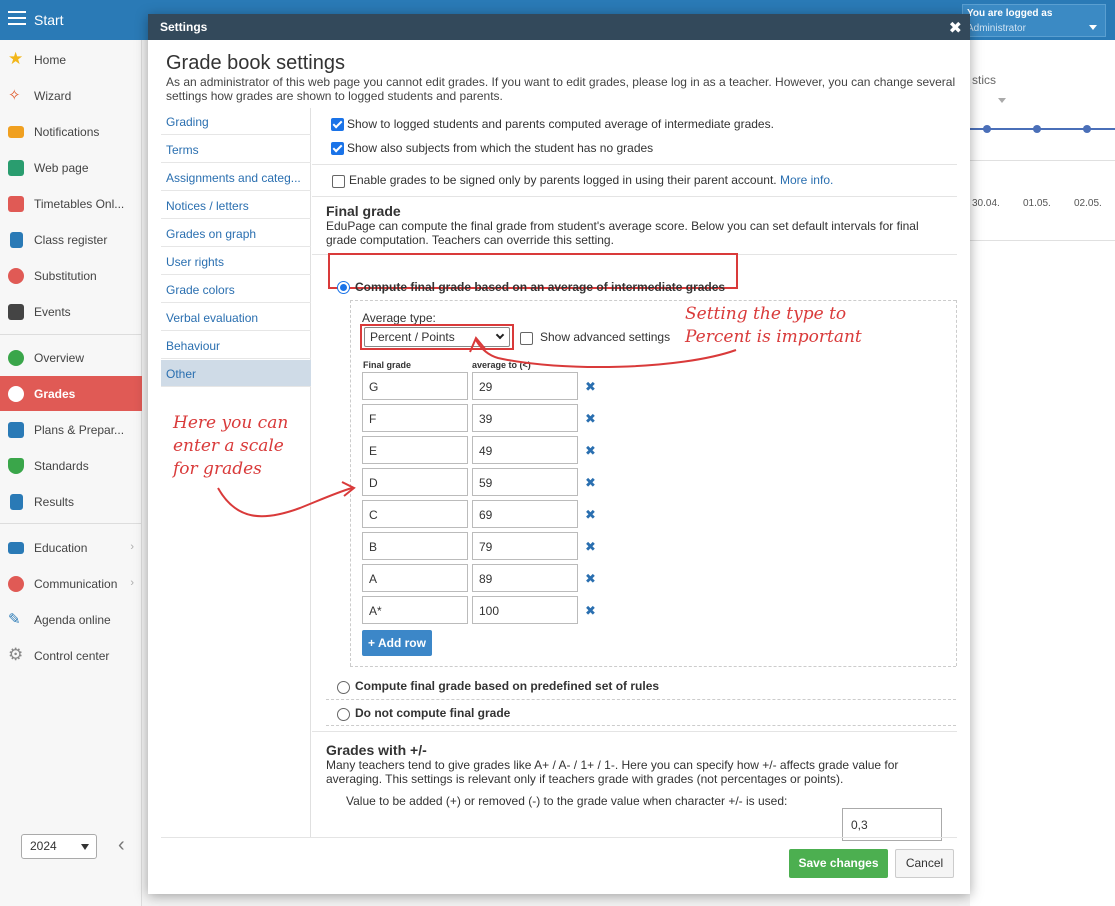 Image resolution: width=1115 pixels, height=906 pixels. Describe the element at coordinates (501, 365) in the screenshot. I see `column-header-average: average to (<)` at that location.